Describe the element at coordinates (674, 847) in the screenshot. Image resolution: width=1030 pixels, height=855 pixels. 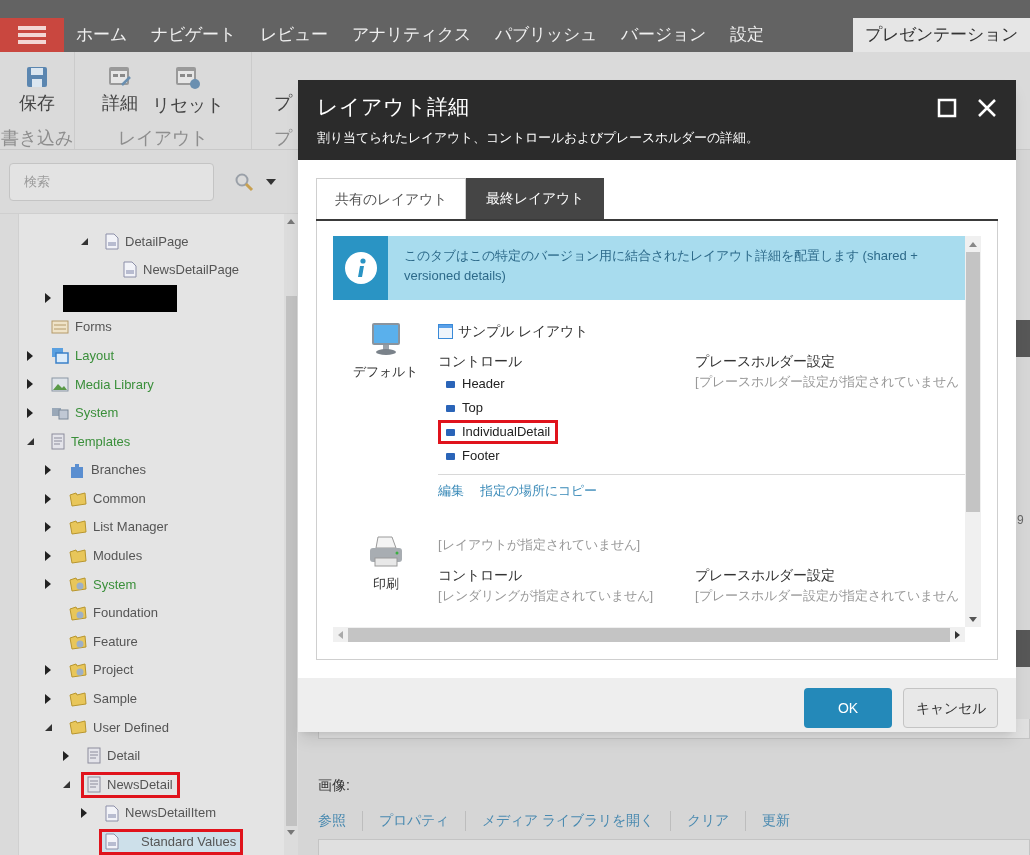
I see `text-field` at that location.